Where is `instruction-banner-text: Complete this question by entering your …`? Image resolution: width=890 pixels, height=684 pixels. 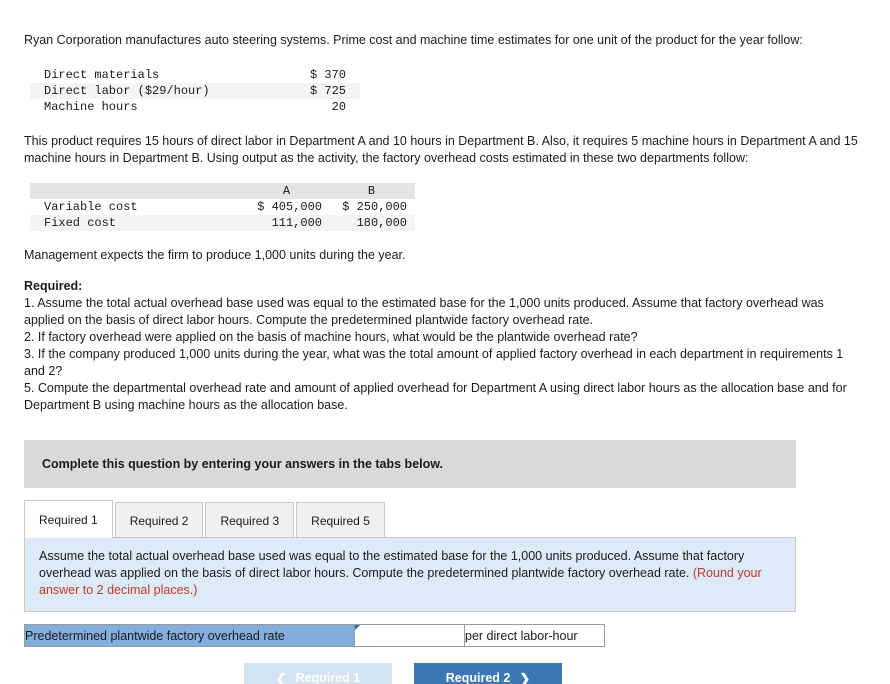
instruction-banner-text: Complete this question by entering your … is located at coordinates (242, 464).